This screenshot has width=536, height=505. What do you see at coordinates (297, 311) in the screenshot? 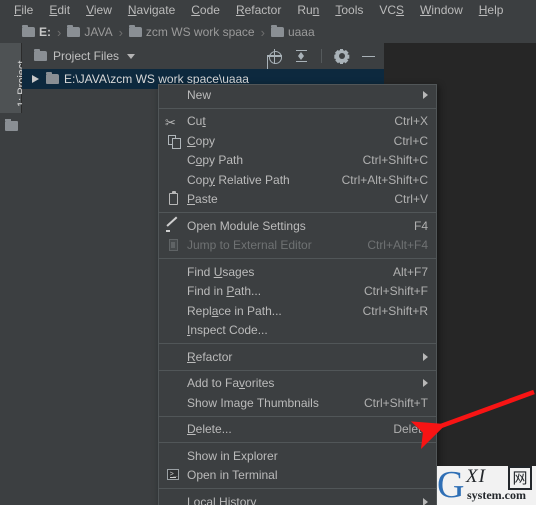
I see `menu-item-replace-in-path: Replace in Path... Ctrl+Shift+R` at bounding box center [297, 311].